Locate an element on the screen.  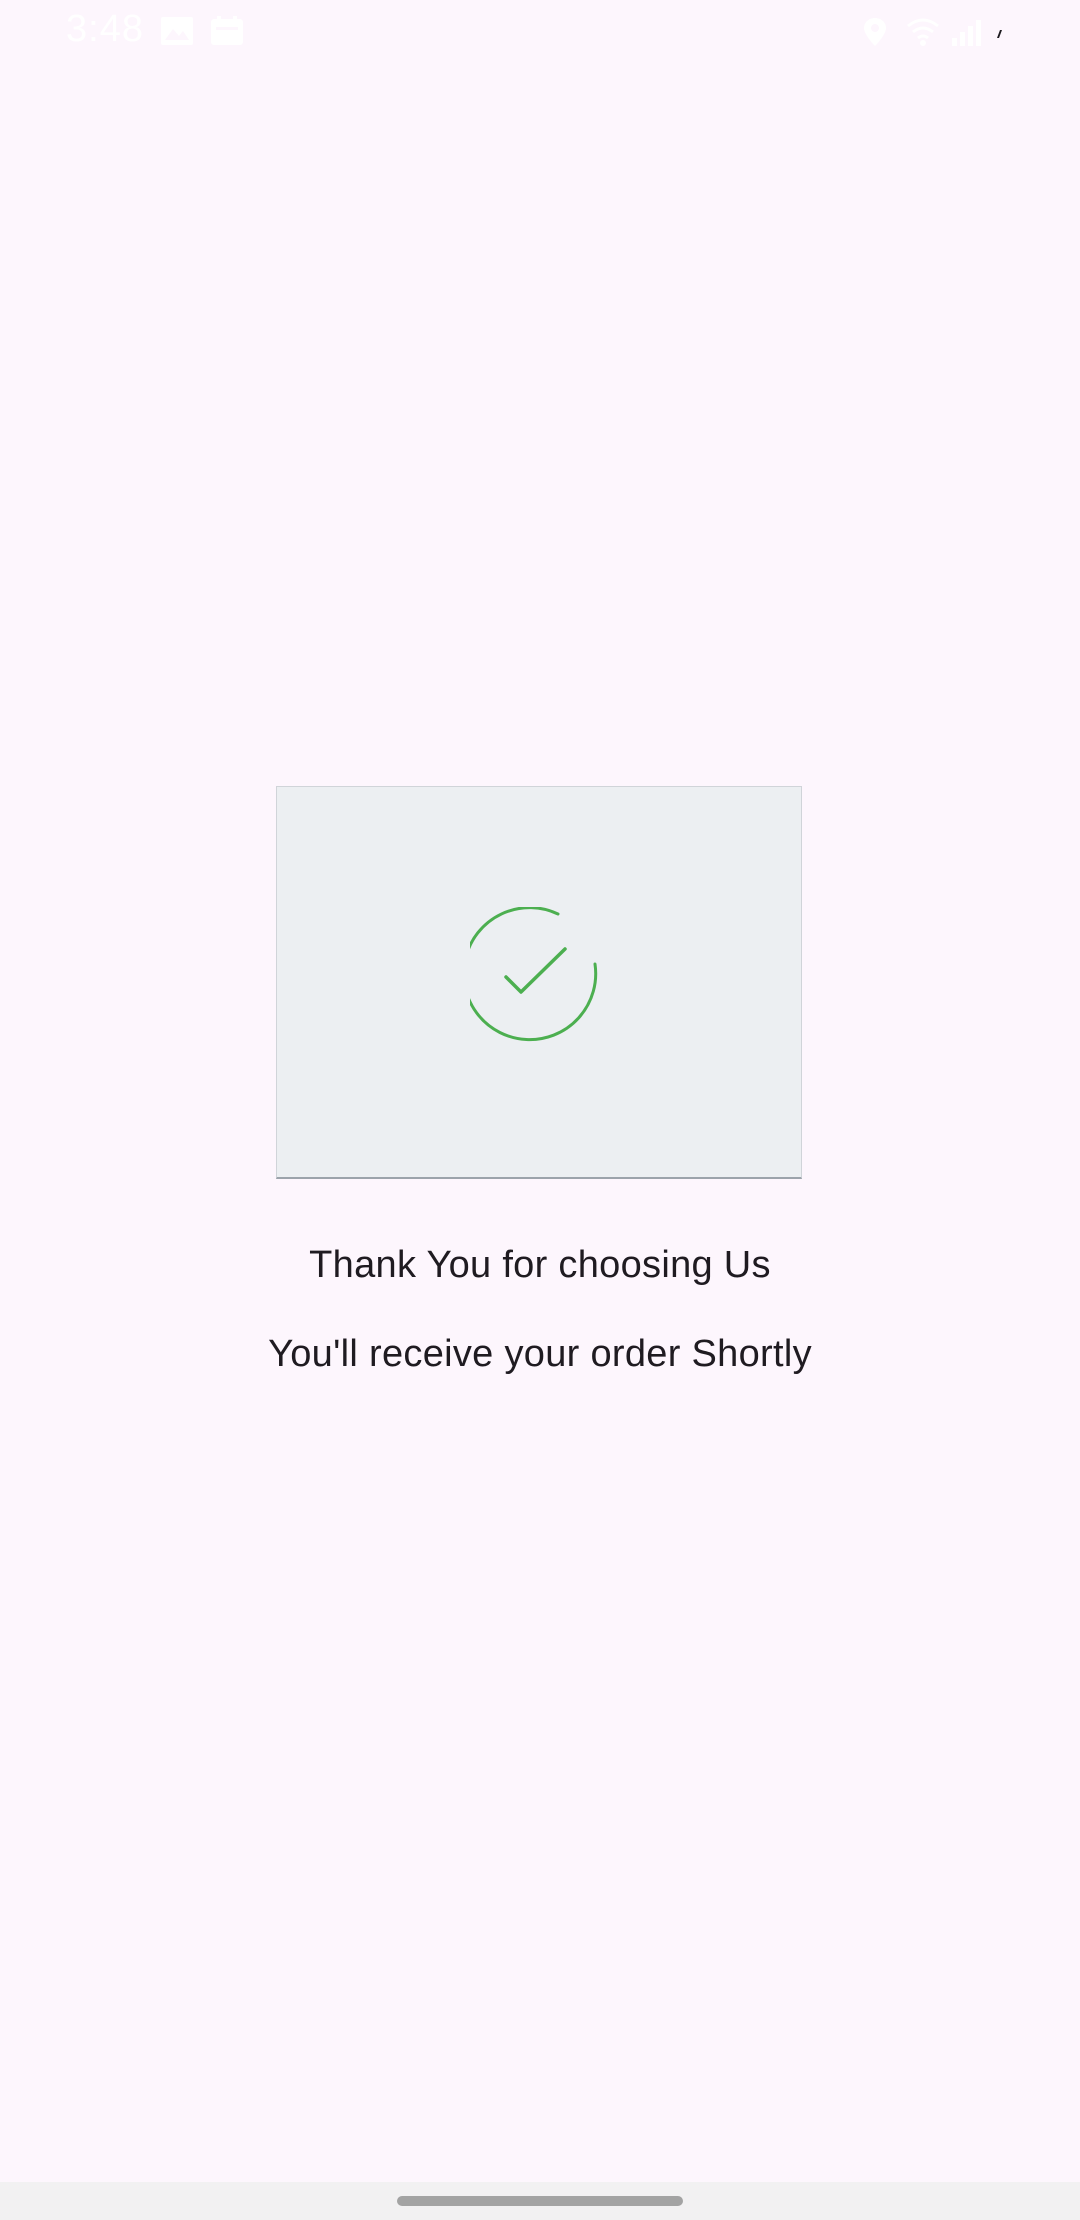
calendar-icon is located at coordinates (227, 31).